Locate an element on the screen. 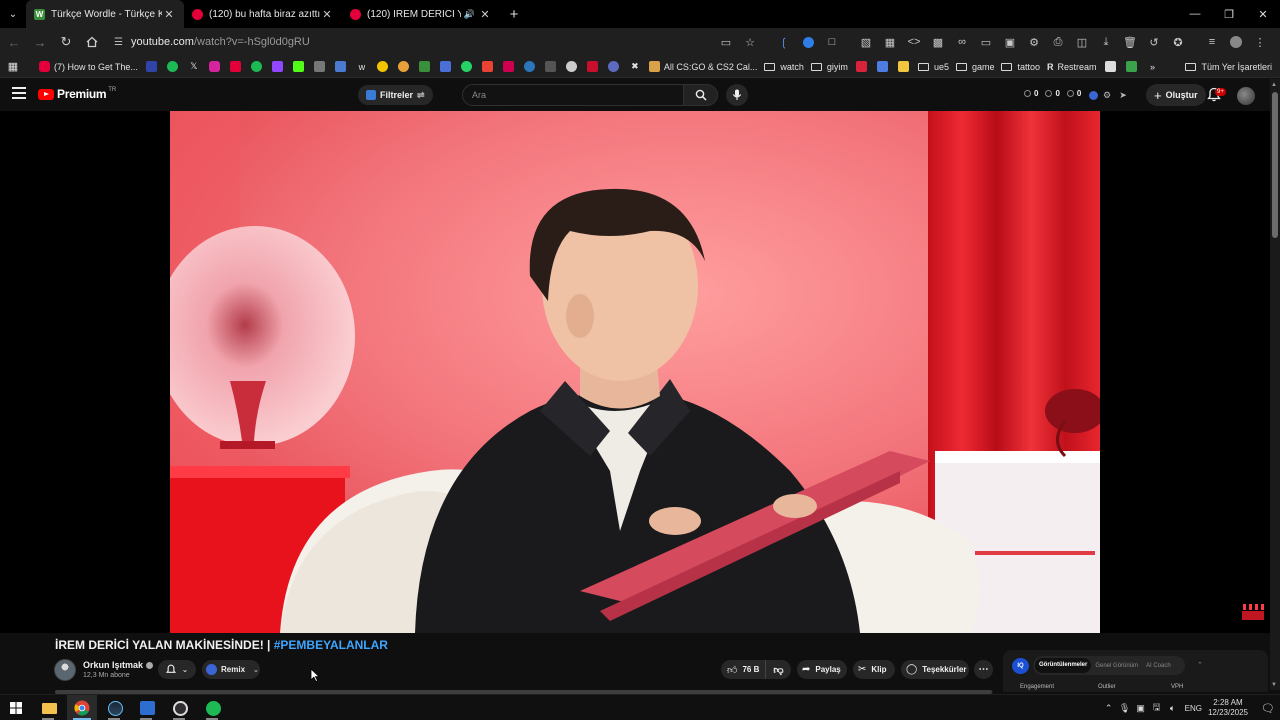 The image size is (1280, 720). volume-icon: 🔈︎ is located at coordinates (1173, 708).